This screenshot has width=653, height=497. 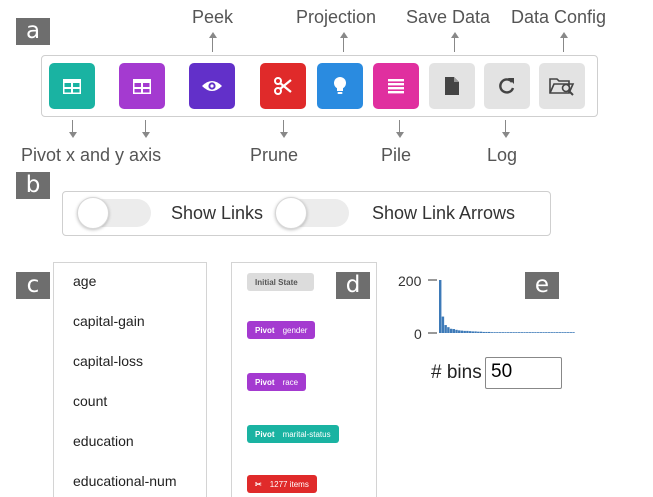 I want to click on toolbar, so click(x=319, y=86).